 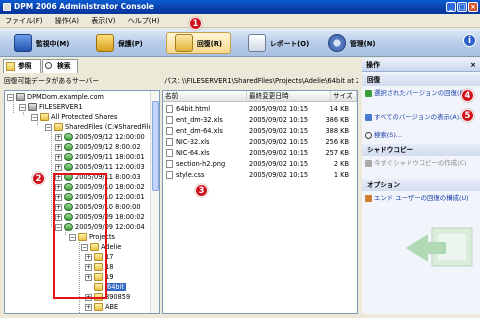 What do you see at coordinates (193, 109) in the screenshot?
I see `file-name: 64bit.html` at bounding box center [193, 109].